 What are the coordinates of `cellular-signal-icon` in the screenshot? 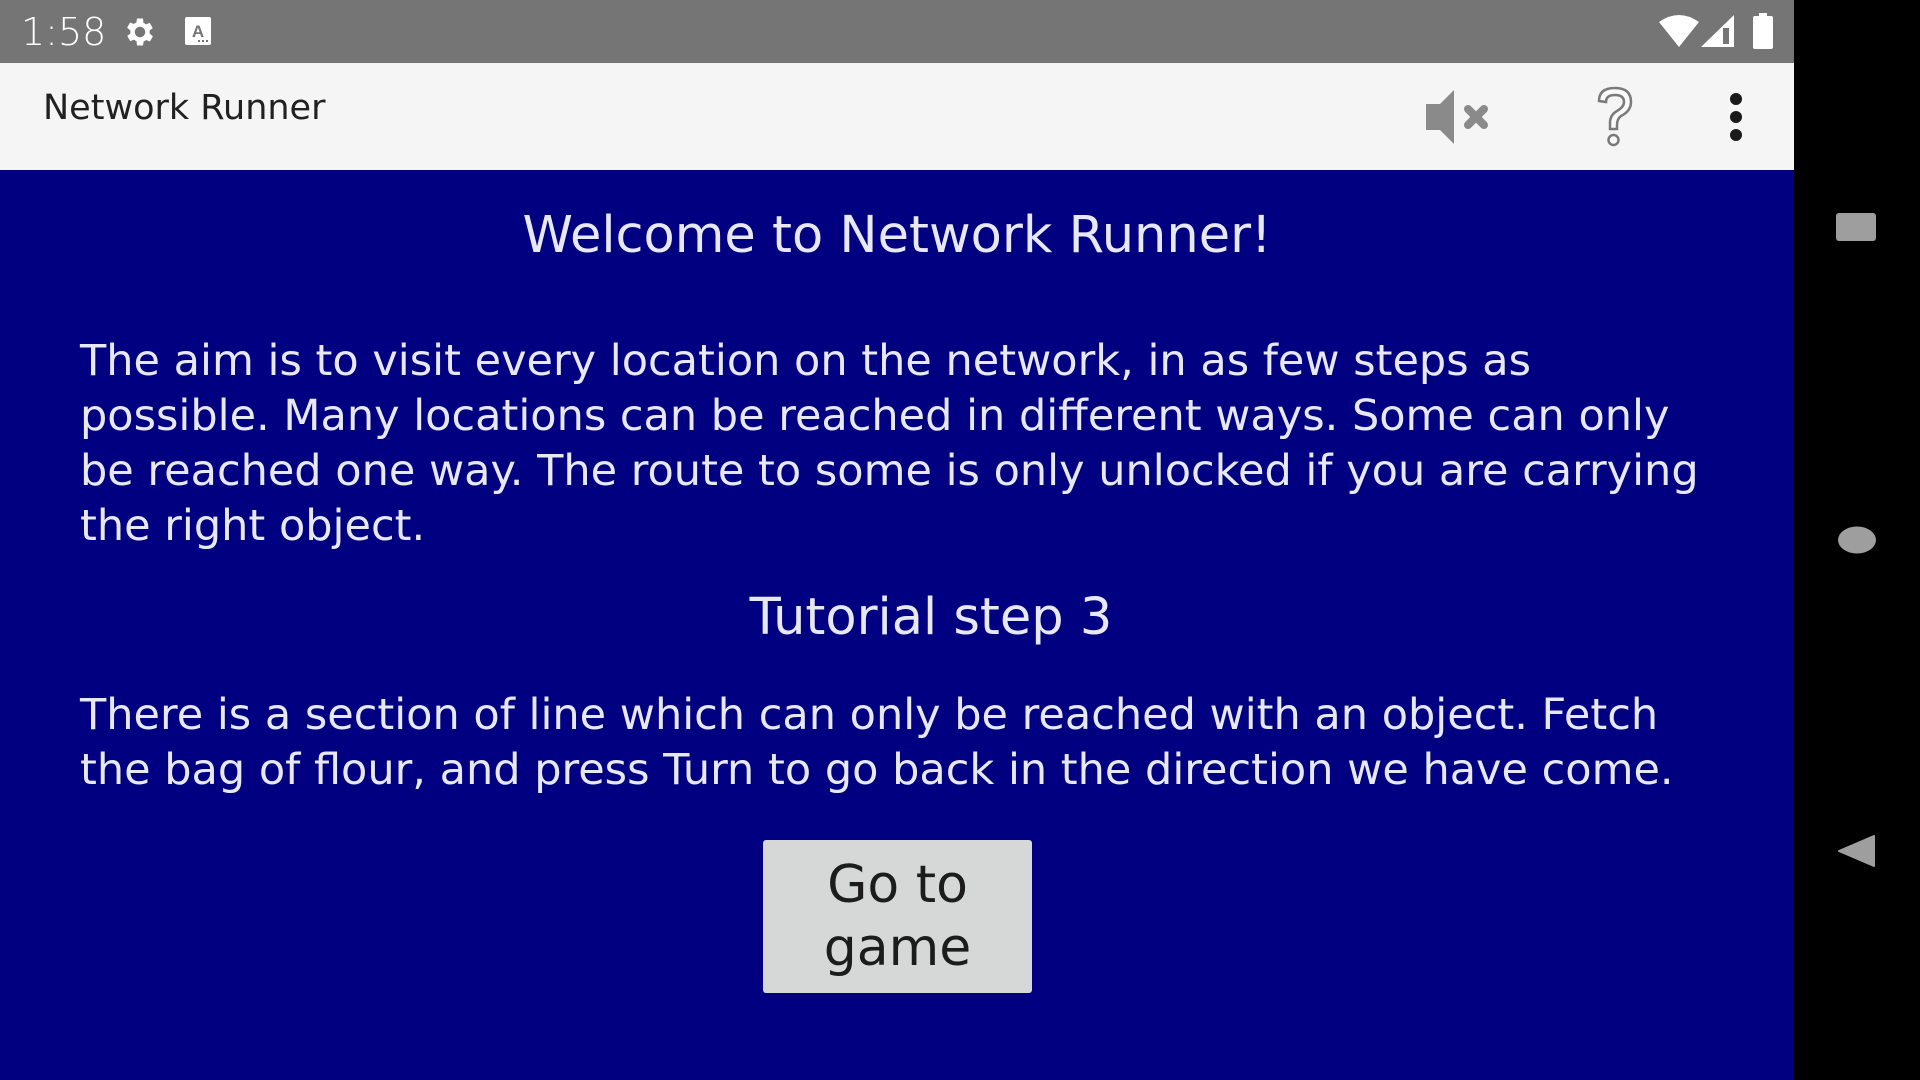 It's located at (1718, 33).